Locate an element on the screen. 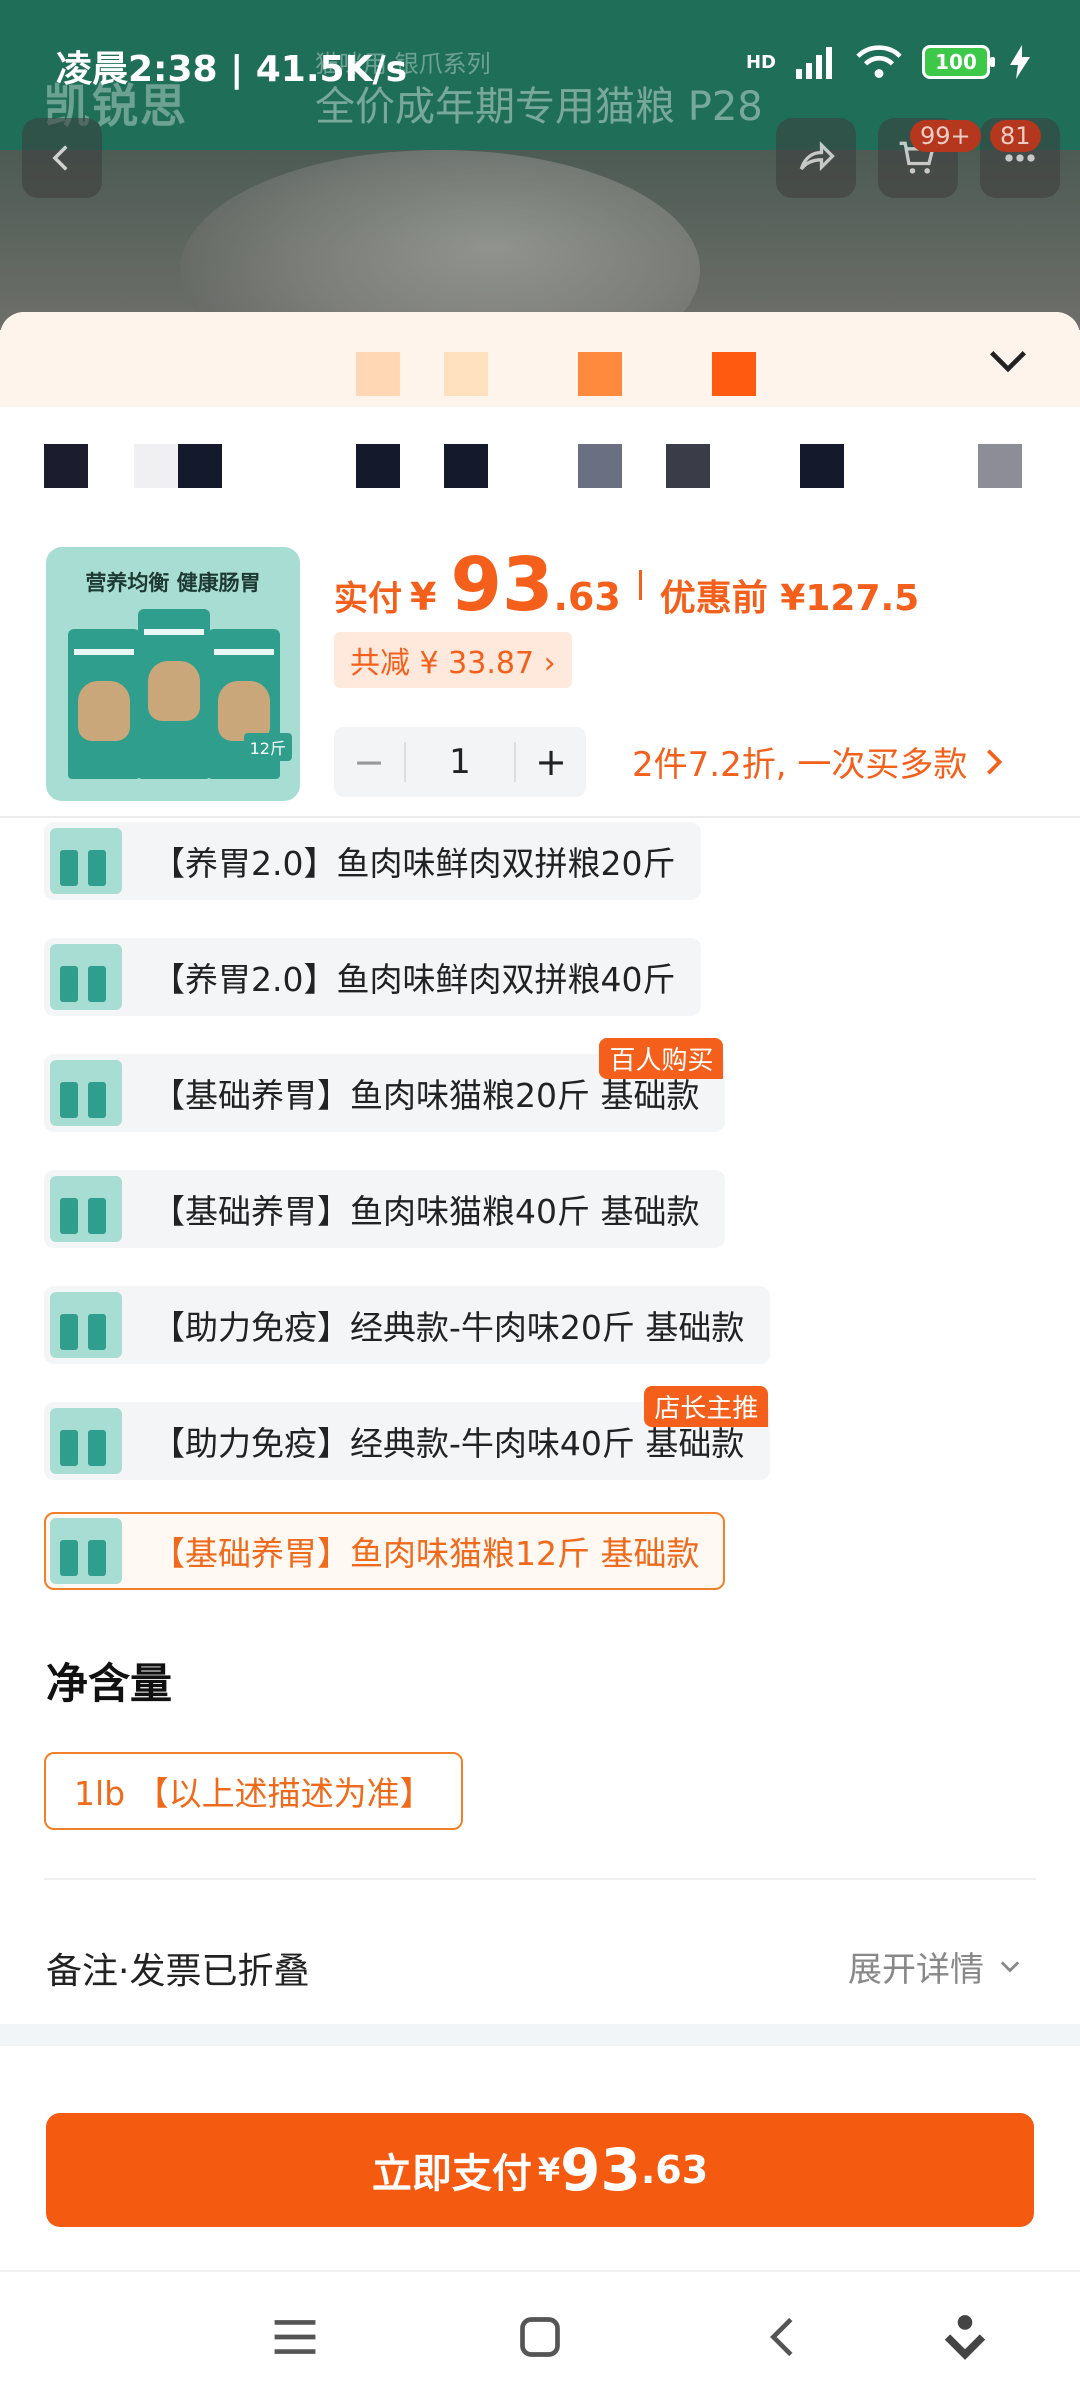 The image size is (1080, 2400). system-navigation-bar is located at coordinates (540, 2335).